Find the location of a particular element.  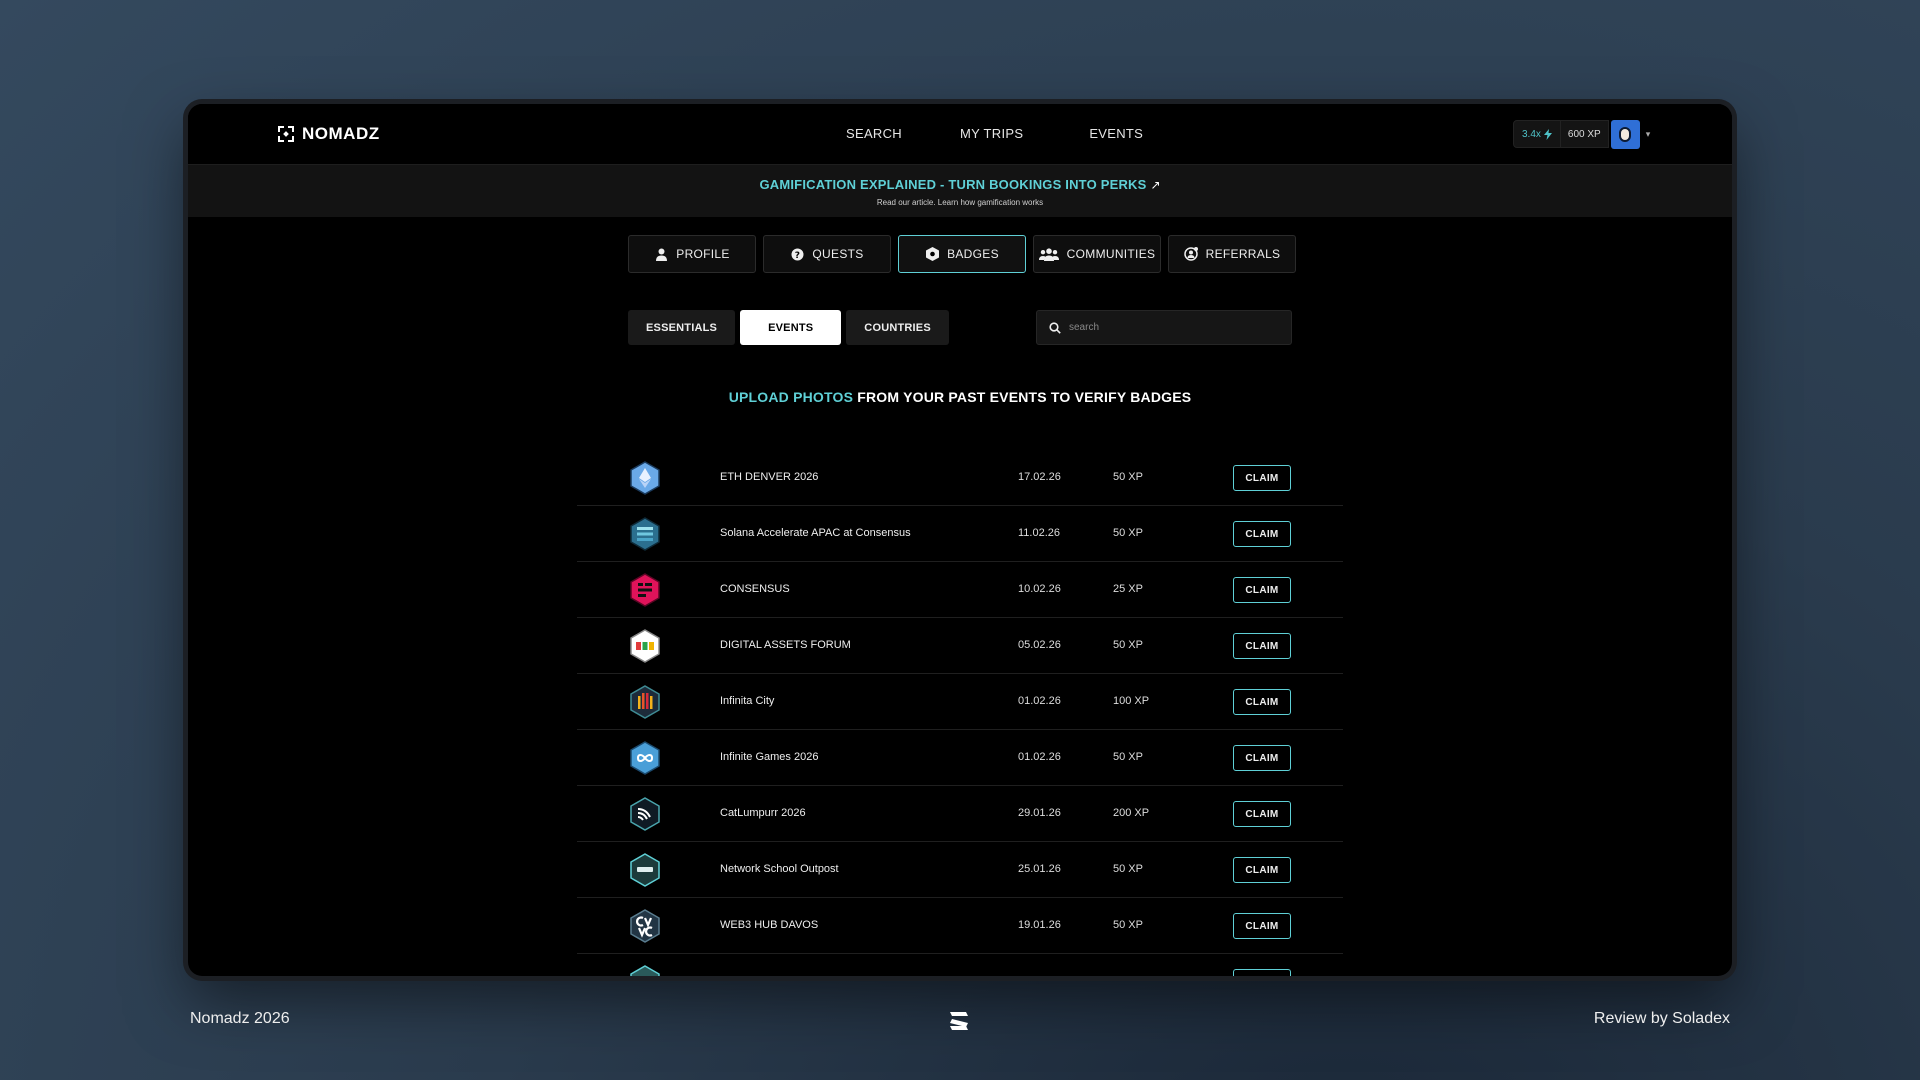

subtab-events: EVENTS is located at coordinates (791, 327).